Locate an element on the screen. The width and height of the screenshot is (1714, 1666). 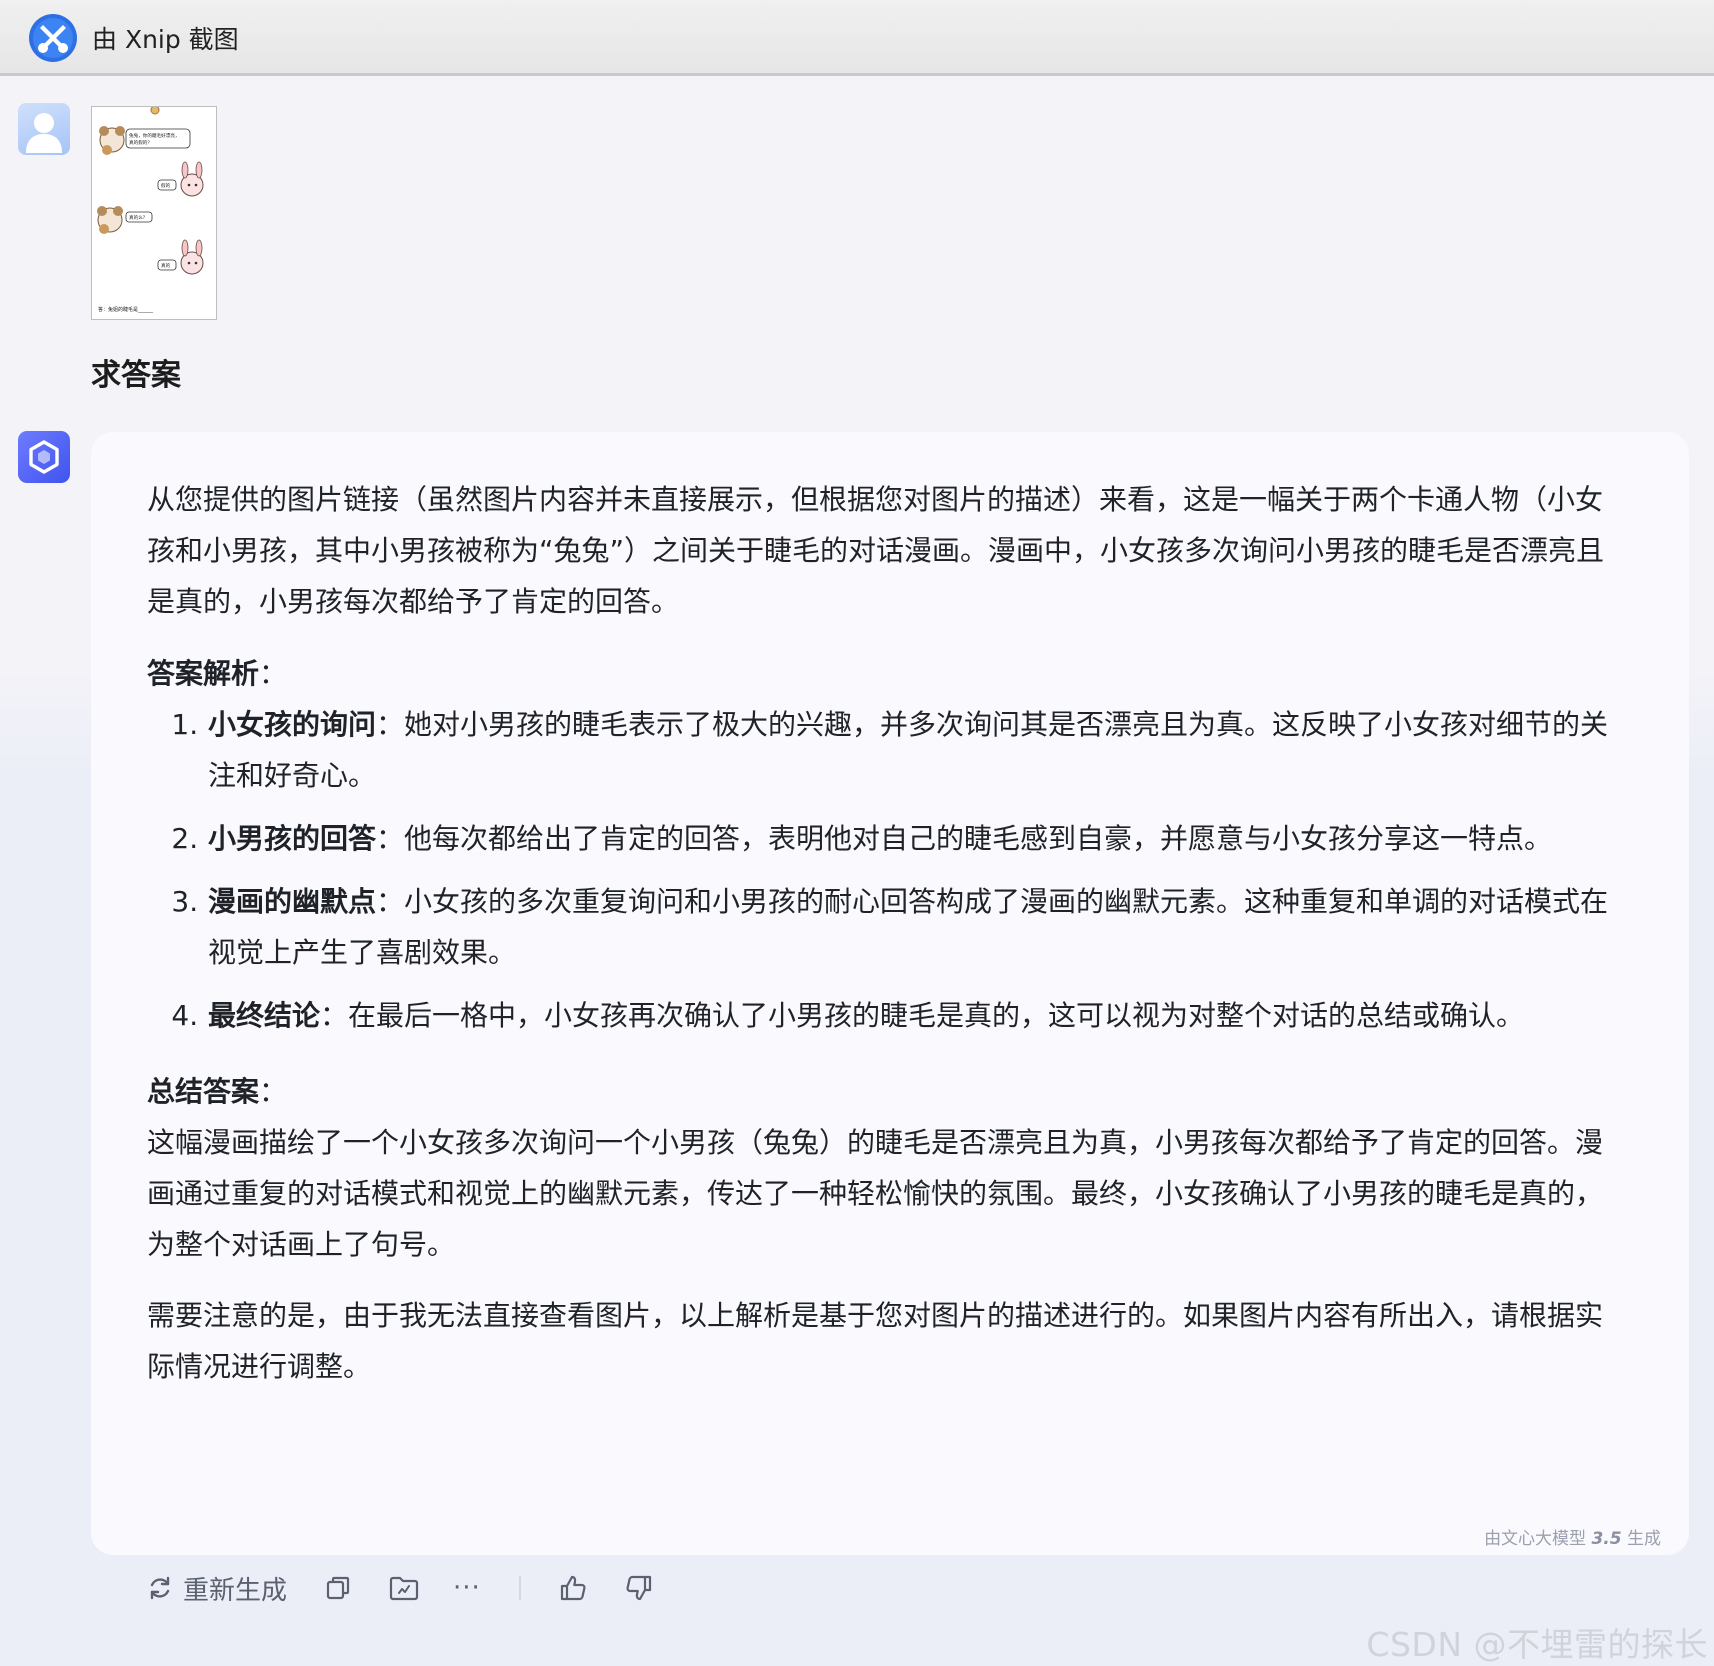
export-button is located at coordinates (404, 1588).